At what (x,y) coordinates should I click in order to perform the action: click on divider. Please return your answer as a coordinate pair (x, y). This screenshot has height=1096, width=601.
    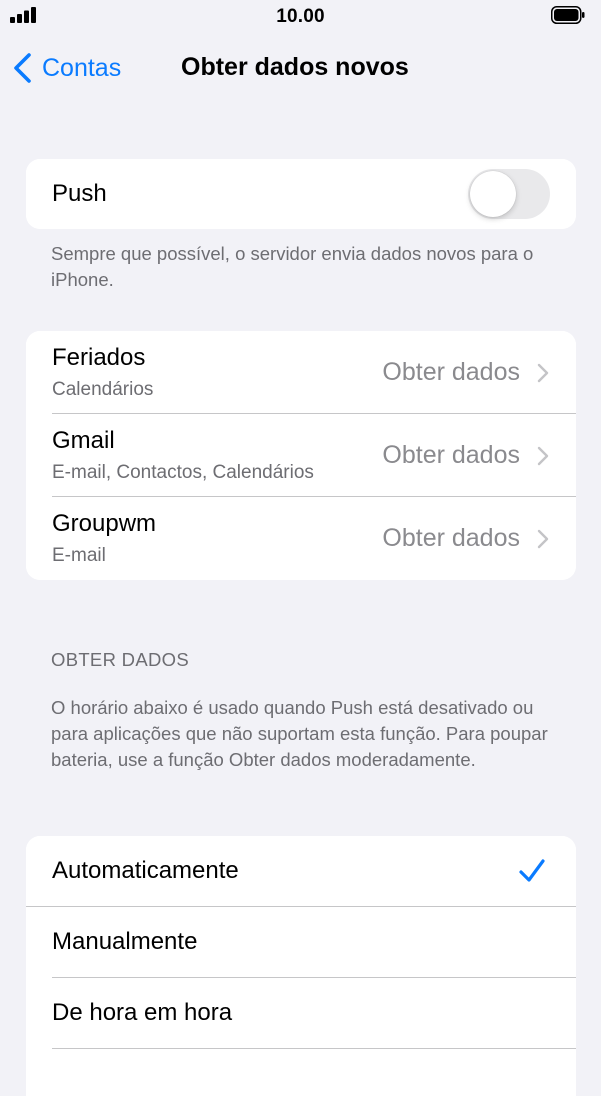
    Looking at the image, I should click on (314, 1048).